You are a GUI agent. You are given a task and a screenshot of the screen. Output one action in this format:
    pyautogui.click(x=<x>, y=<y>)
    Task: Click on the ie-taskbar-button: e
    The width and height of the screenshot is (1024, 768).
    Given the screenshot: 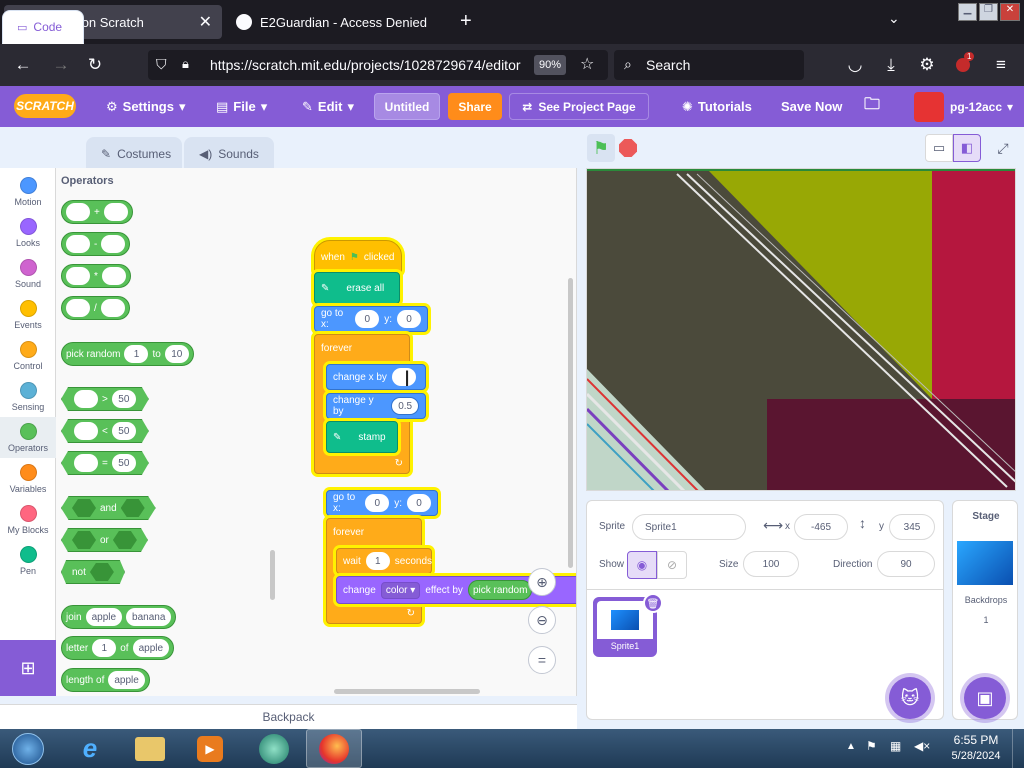 What is the action you would take?
    pyautogui.click(x=90, y=748)
    